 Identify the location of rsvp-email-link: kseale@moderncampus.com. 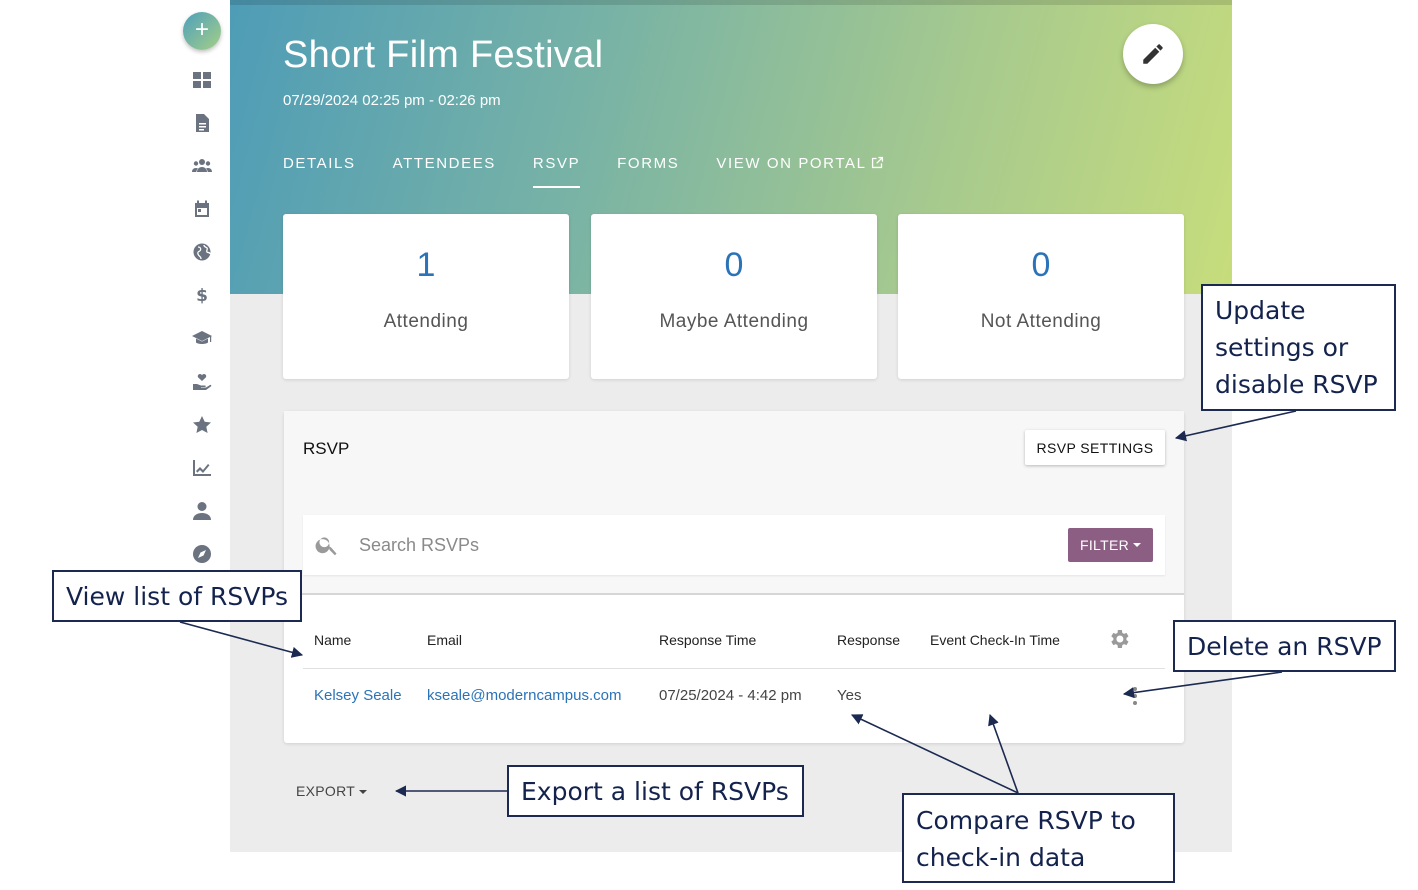
(524, 695).